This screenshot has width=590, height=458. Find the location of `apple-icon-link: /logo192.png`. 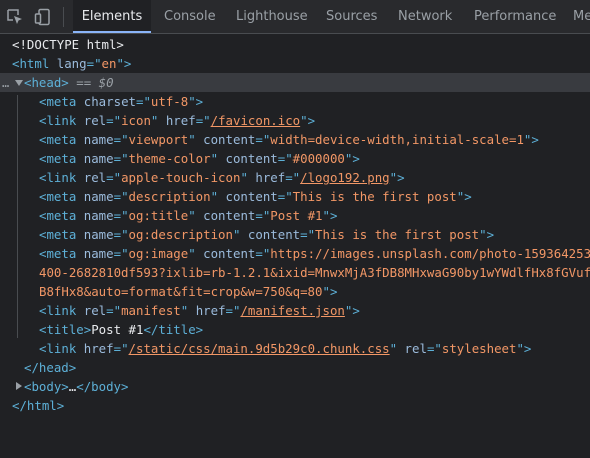

apple-icon-link: /logo192.png is located at coordinates (345, 177).